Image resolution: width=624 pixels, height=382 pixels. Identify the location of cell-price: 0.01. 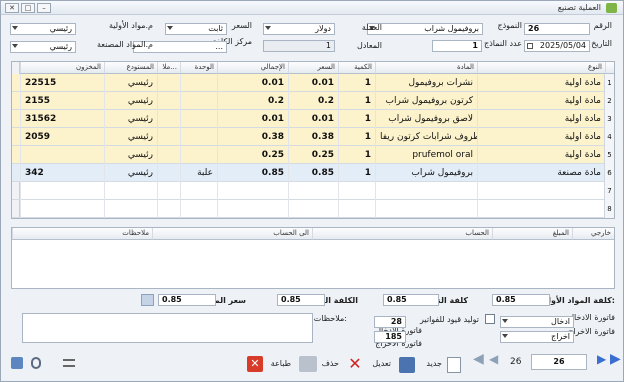
(313, 119).